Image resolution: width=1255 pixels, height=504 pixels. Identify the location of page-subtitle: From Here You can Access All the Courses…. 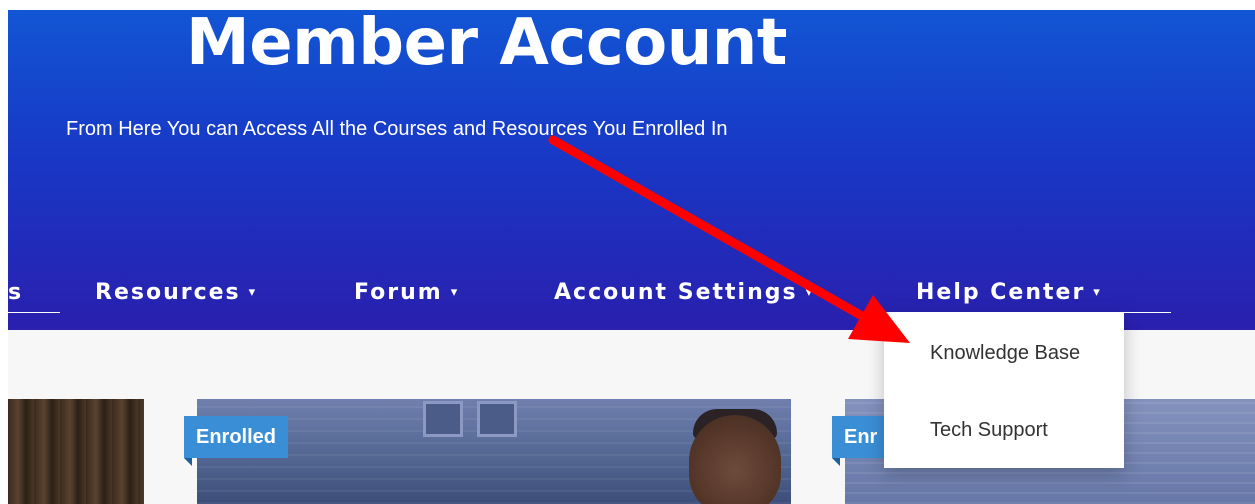
(397, 129).